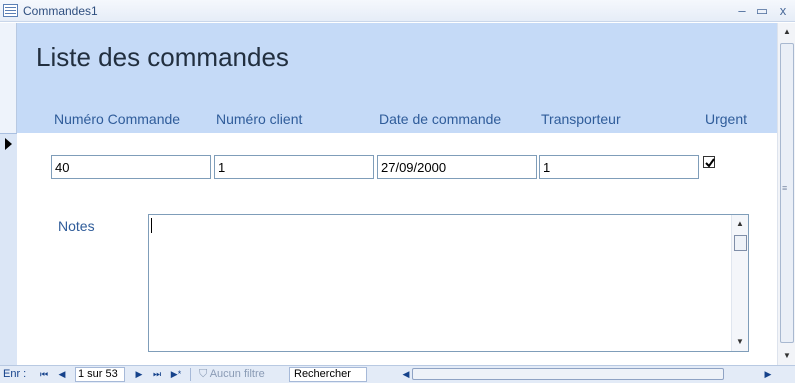 This screenshot has width=795, height=383. Describe the element at coordinates (328, 374) in the screenshot. I see `search-box: Rechercher` at that location.